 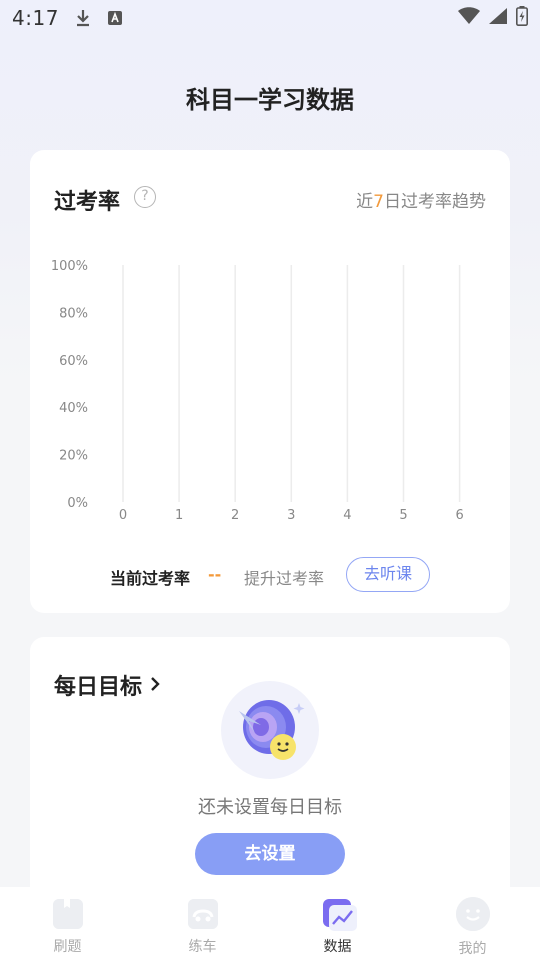 I want to click on smile-icon, so click(x=472, y=914).